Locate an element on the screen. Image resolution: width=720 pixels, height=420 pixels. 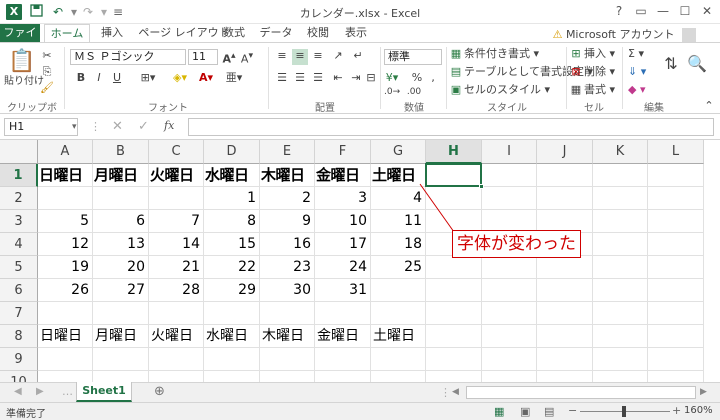
zoom-slider-thumb is located at coordinates (624, 411).